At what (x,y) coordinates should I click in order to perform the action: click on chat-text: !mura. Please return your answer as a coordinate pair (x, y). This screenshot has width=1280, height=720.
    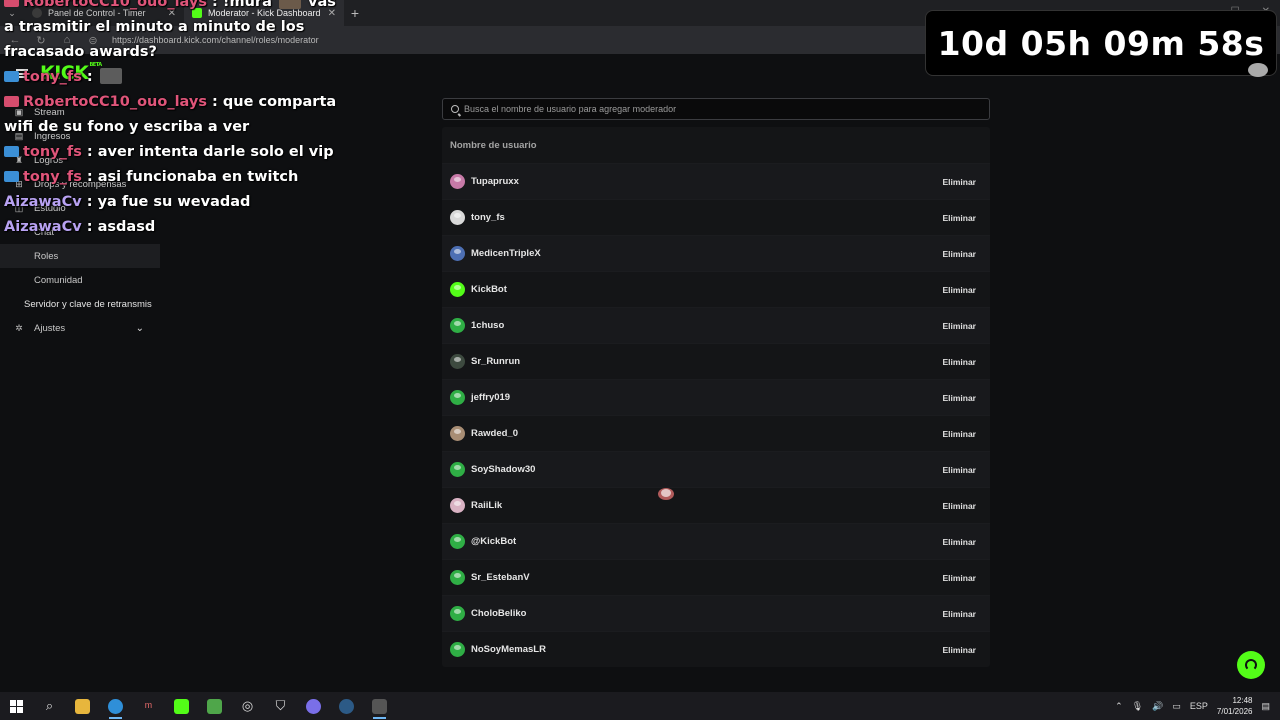
    Looking at the image, I should click on (247, 5).